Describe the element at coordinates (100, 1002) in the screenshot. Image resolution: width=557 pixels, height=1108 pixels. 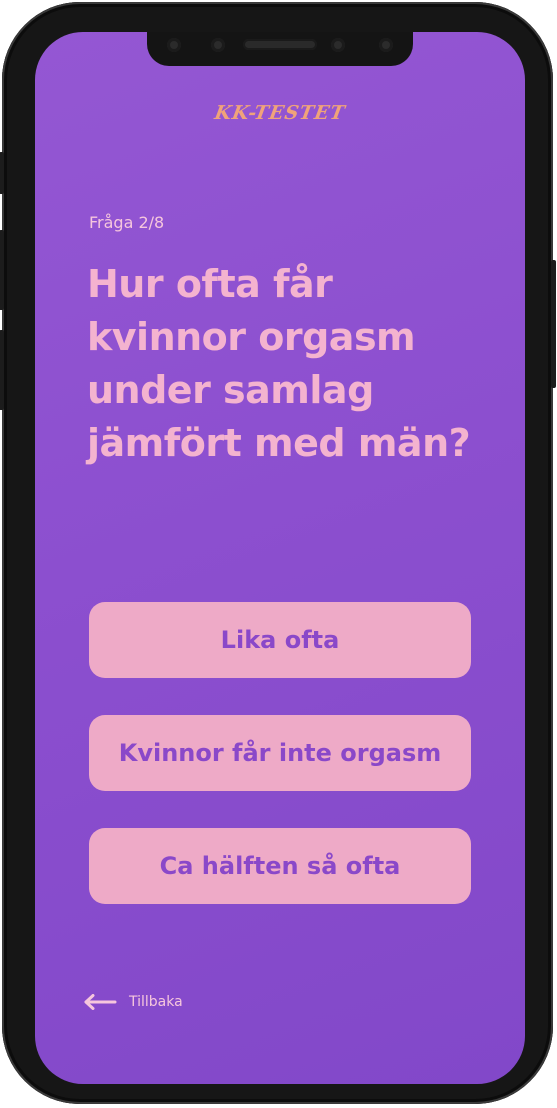
I see `arrow-left-icon` at that location.